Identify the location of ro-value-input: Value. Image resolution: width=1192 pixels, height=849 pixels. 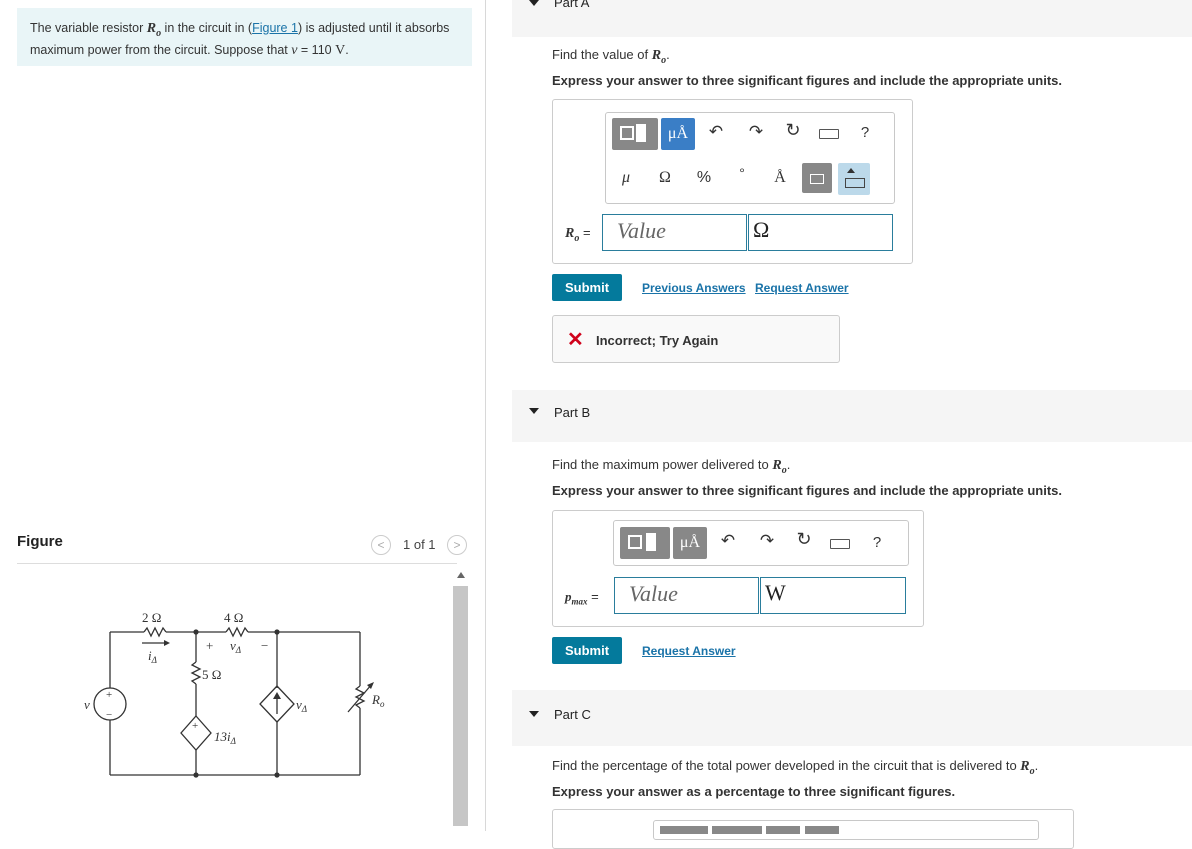
(674, 232).